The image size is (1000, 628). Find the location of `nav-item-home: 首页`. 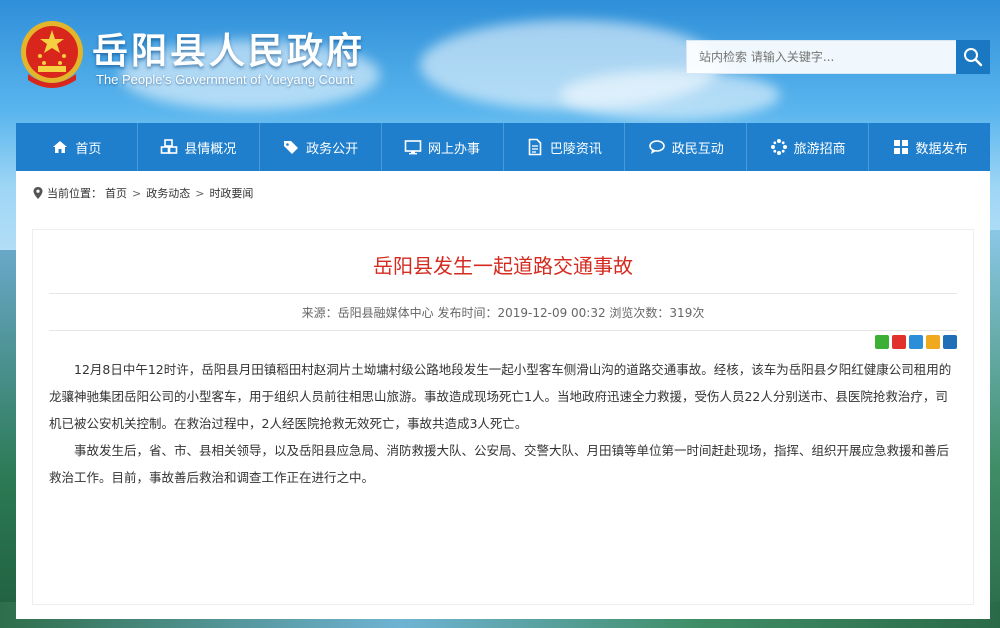

nav-item-home: 首页 is located at coordinates (77, 147).